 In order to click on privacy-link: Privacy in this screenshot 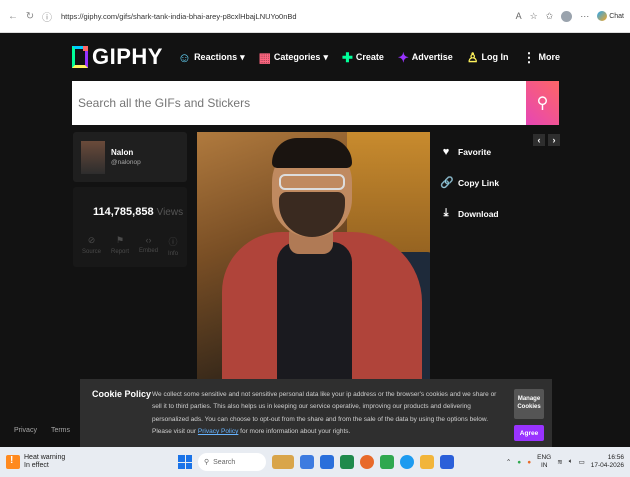, I will do `click(25, 430)`.